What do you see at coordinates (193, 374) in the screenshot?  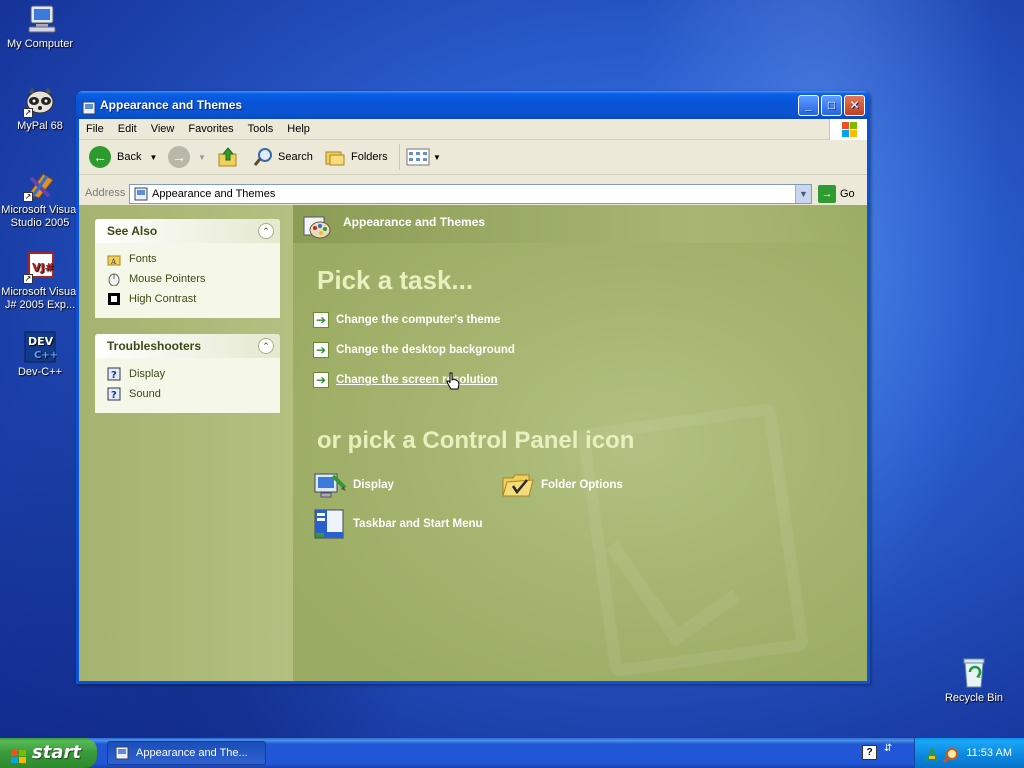 I see `troubleshooter-display: ? Display` at bounding box center [193, 374].